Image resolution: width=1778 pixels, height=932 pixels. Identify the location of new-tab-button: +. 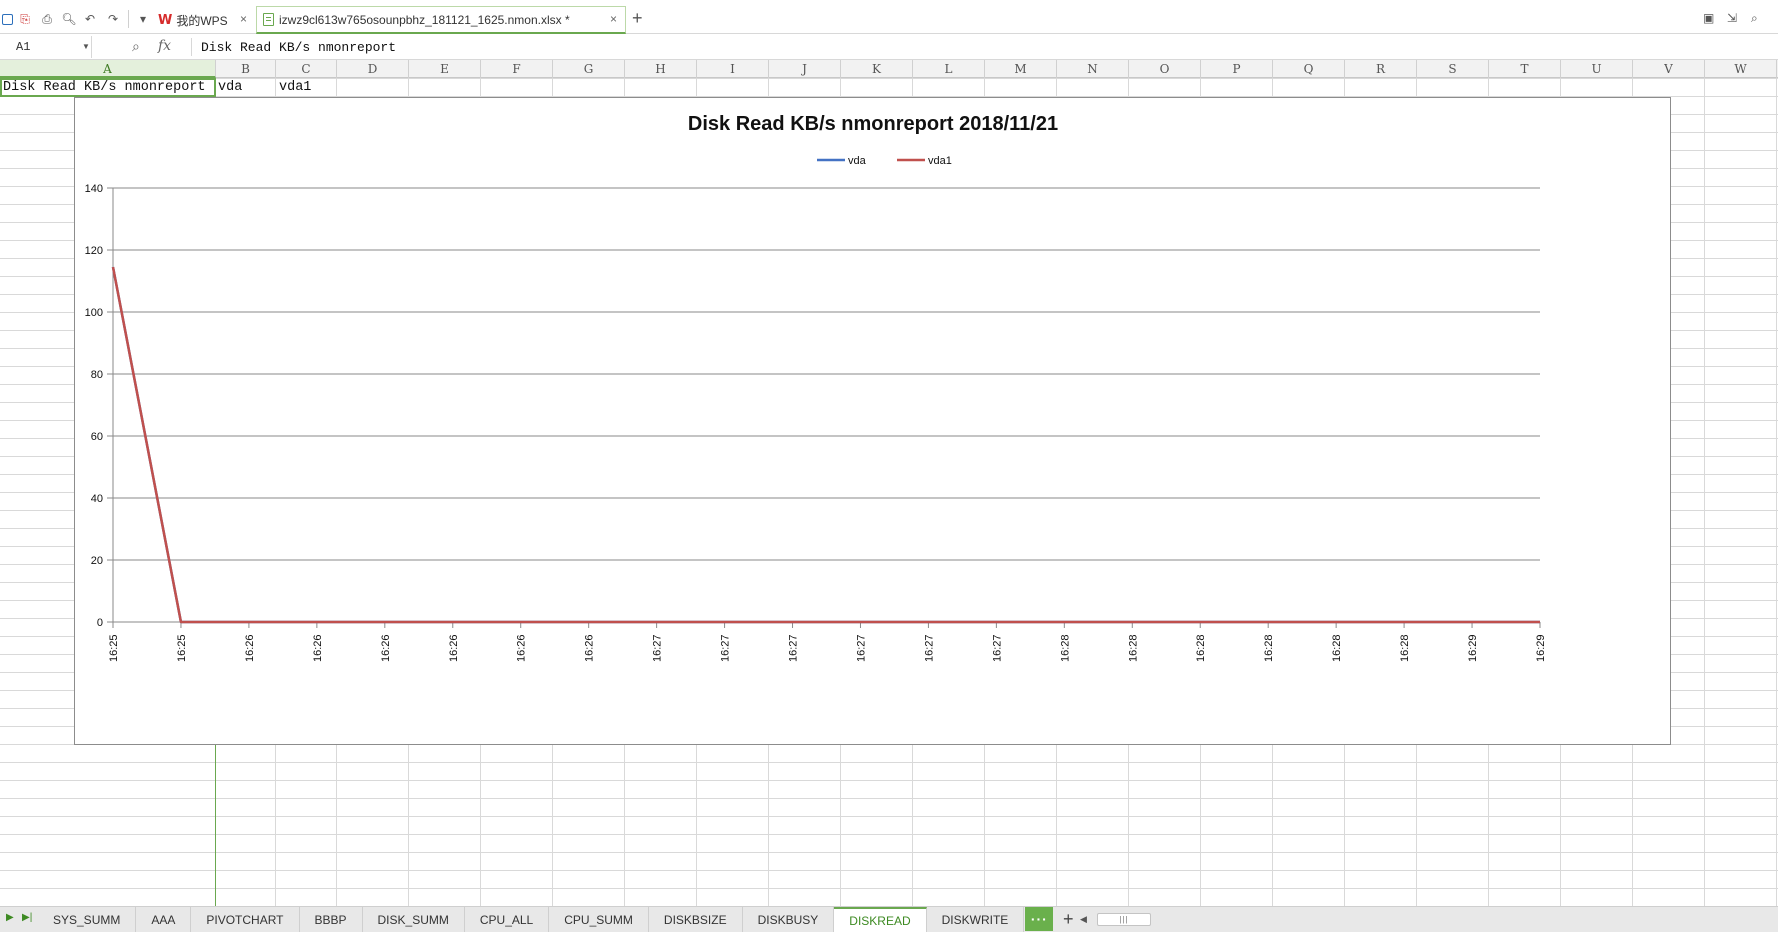
(637, 18).